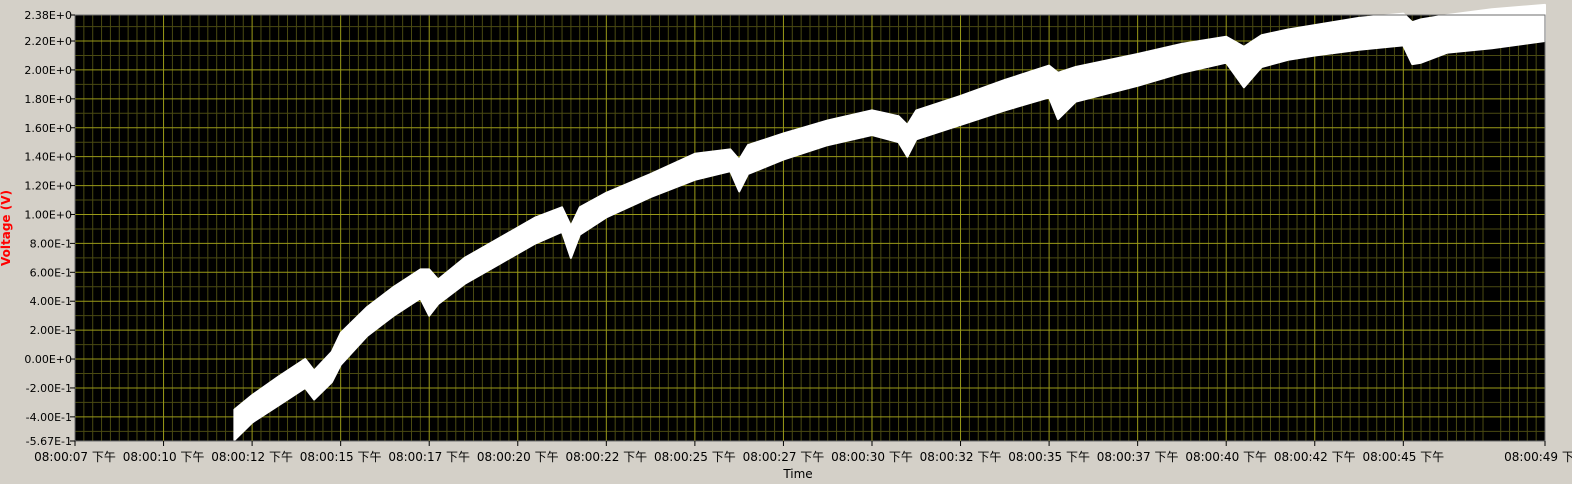 Image resolution: width=1572 pixels, height=484 pixels. Describe the element at coordinates (48, 15) in the screenshot. I see `y-tick-label: 2.38E+0` at that location.